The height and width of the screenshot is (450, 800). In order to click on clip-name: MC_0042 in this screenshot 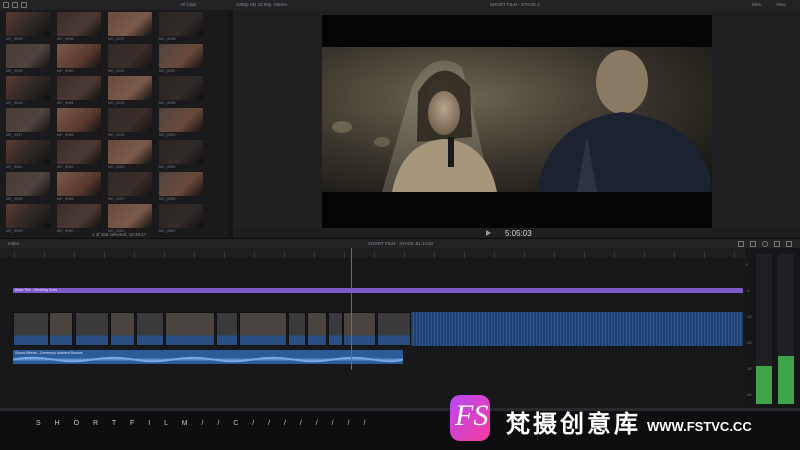, I will do `click(167, 71)`.